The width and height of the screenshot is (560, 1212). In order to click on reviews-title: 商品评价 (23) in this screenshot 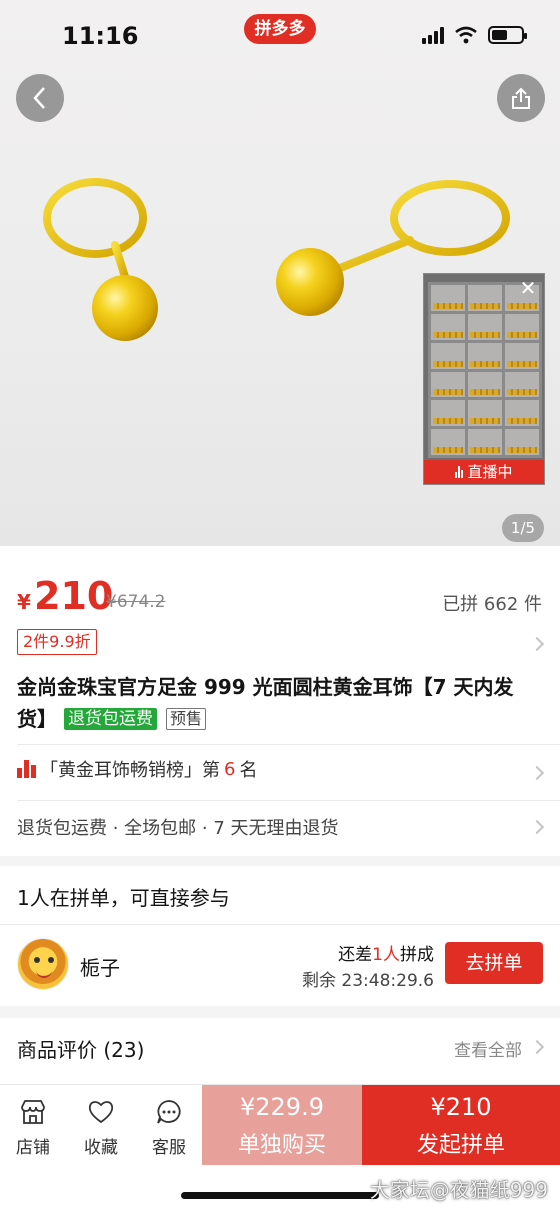, I will do `click(81, 1050)`.